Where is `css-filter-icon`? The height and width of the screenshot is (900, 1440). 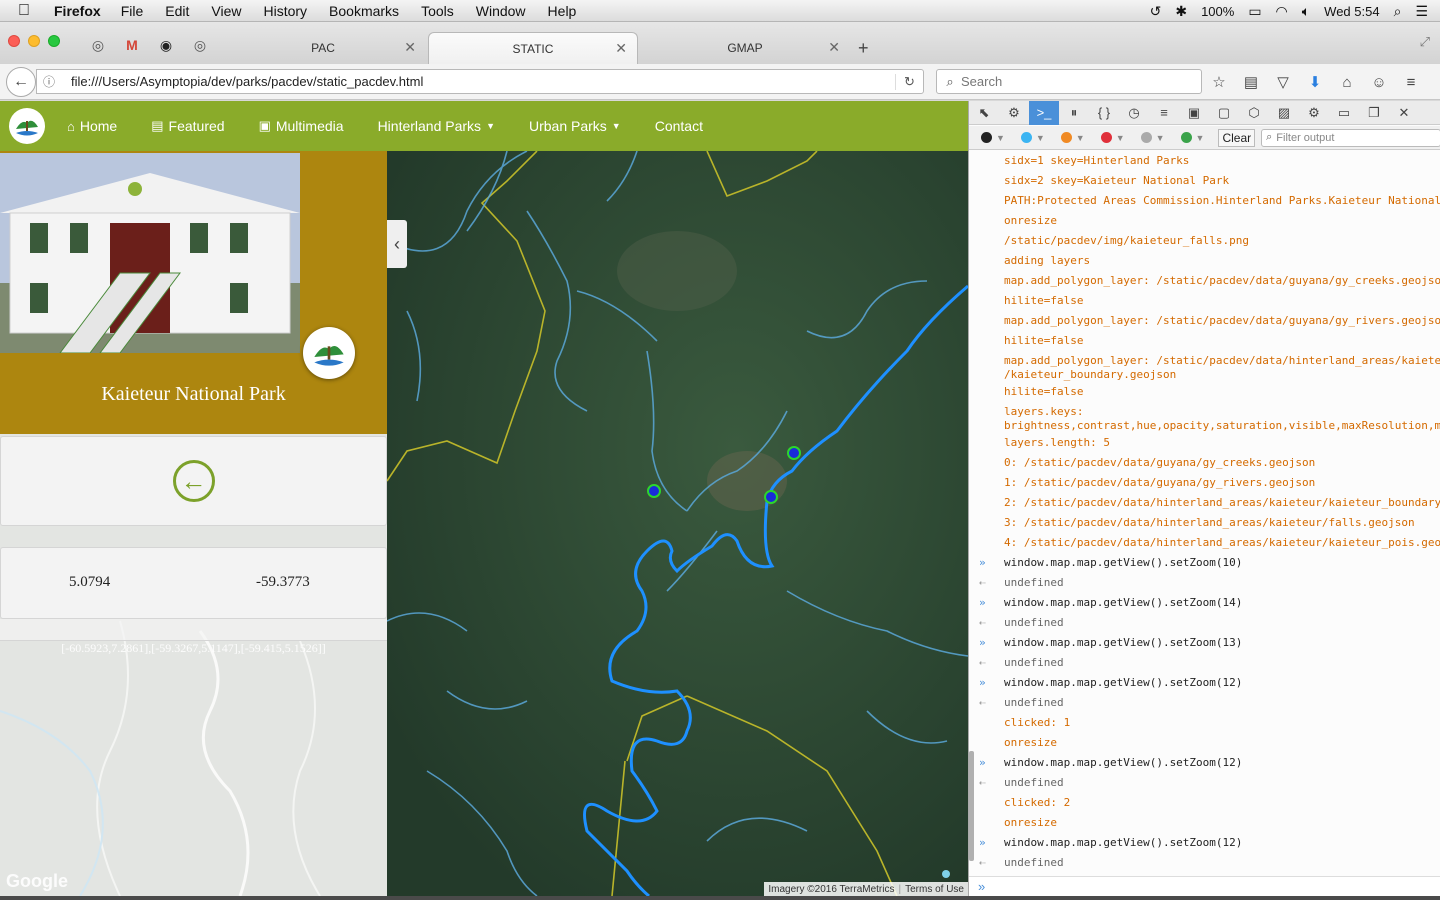 css-filter-icon is located at coordinates (1026, 137).